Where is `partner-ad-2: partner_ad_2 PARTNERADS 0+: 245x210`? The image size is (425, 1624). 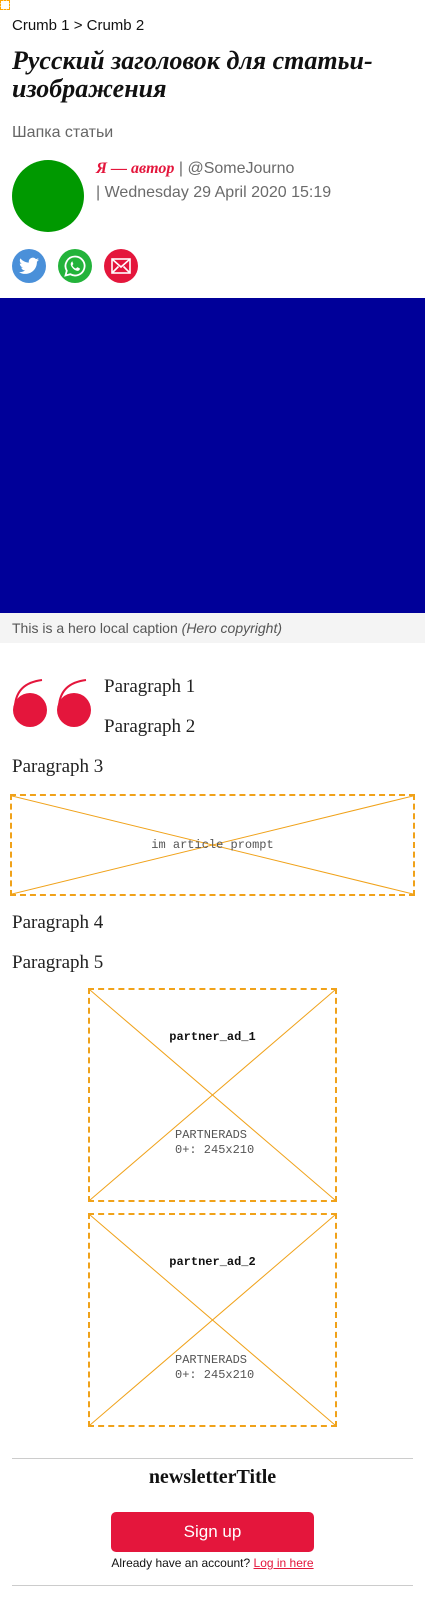
partner-ad-2: partner_ad_2 PARTNERADS 0+: 245x210 is located at coordinates (212, 1320).